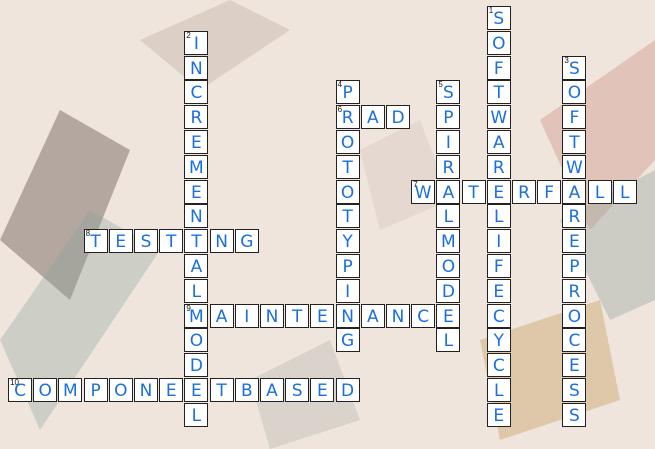 The width and height of the screenshot is (655, 449). What do you see at coordinates (347, 117) in the screenshot?
I see `crossword-cell: 6R` at bounding box center [347, 117].